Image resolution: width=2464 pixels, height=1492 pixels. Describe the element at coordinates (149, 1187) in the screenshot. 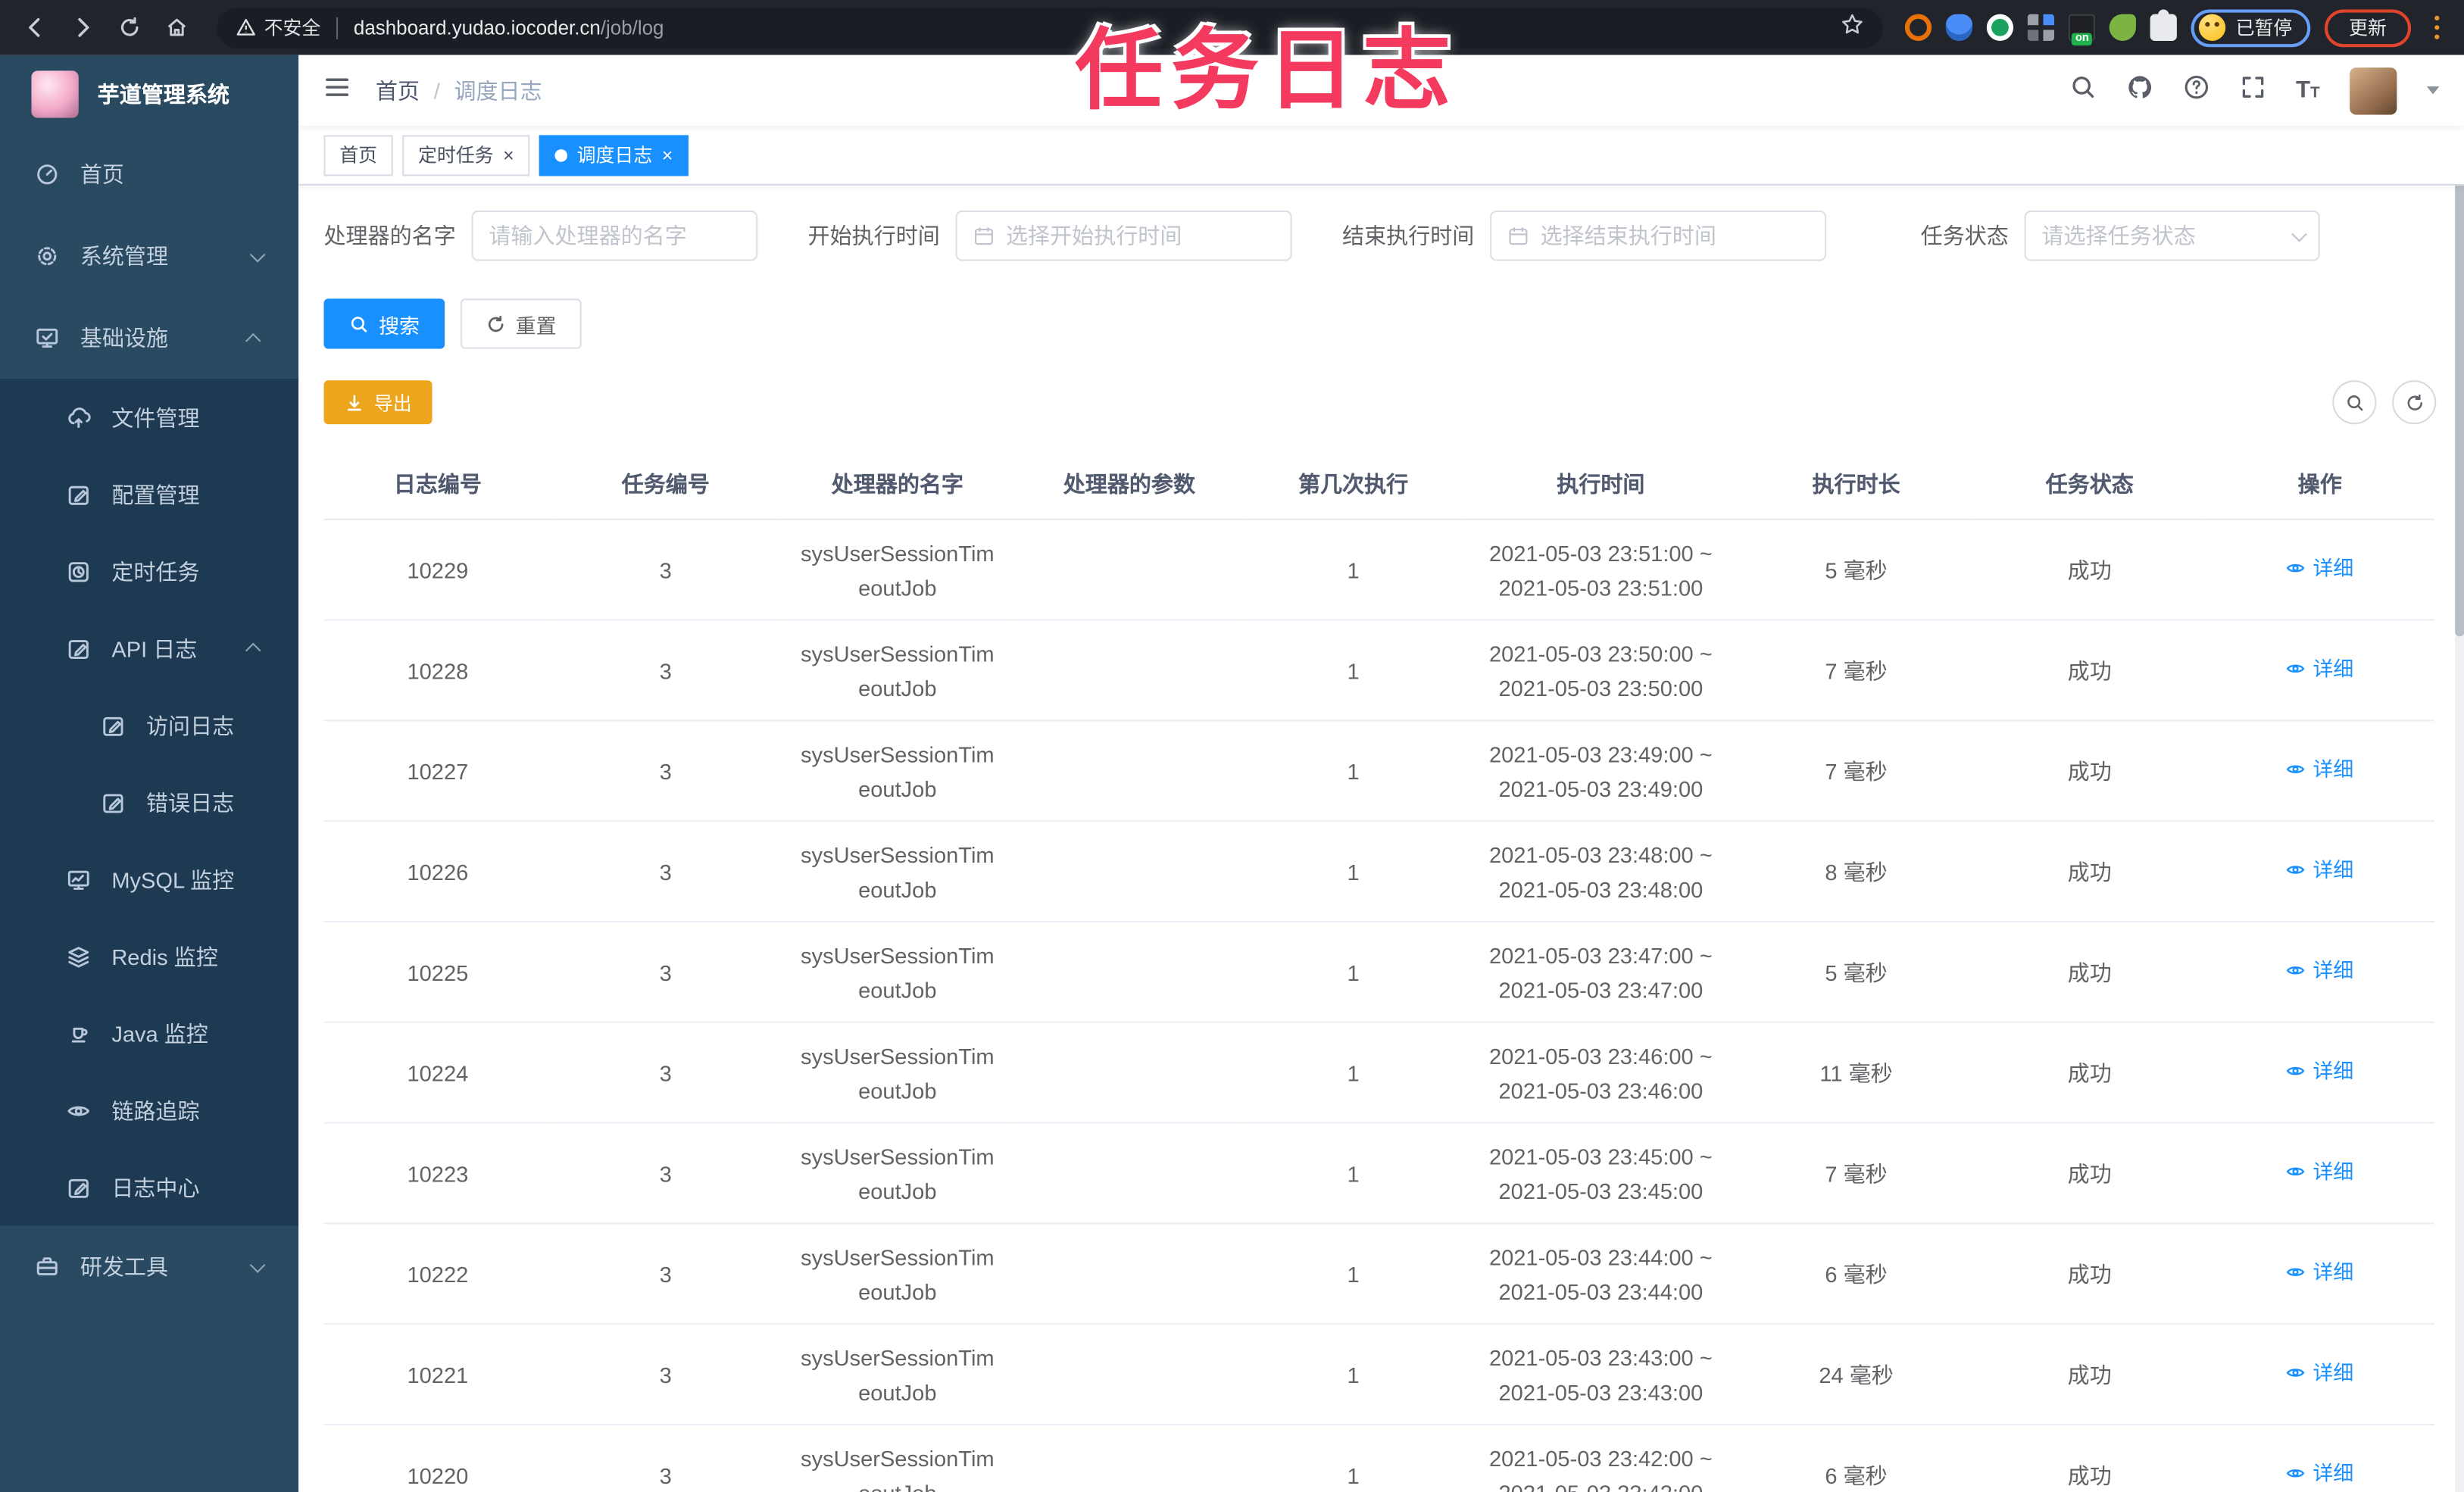

I see `sidebar-item-log-center: 日志中心` at that location.